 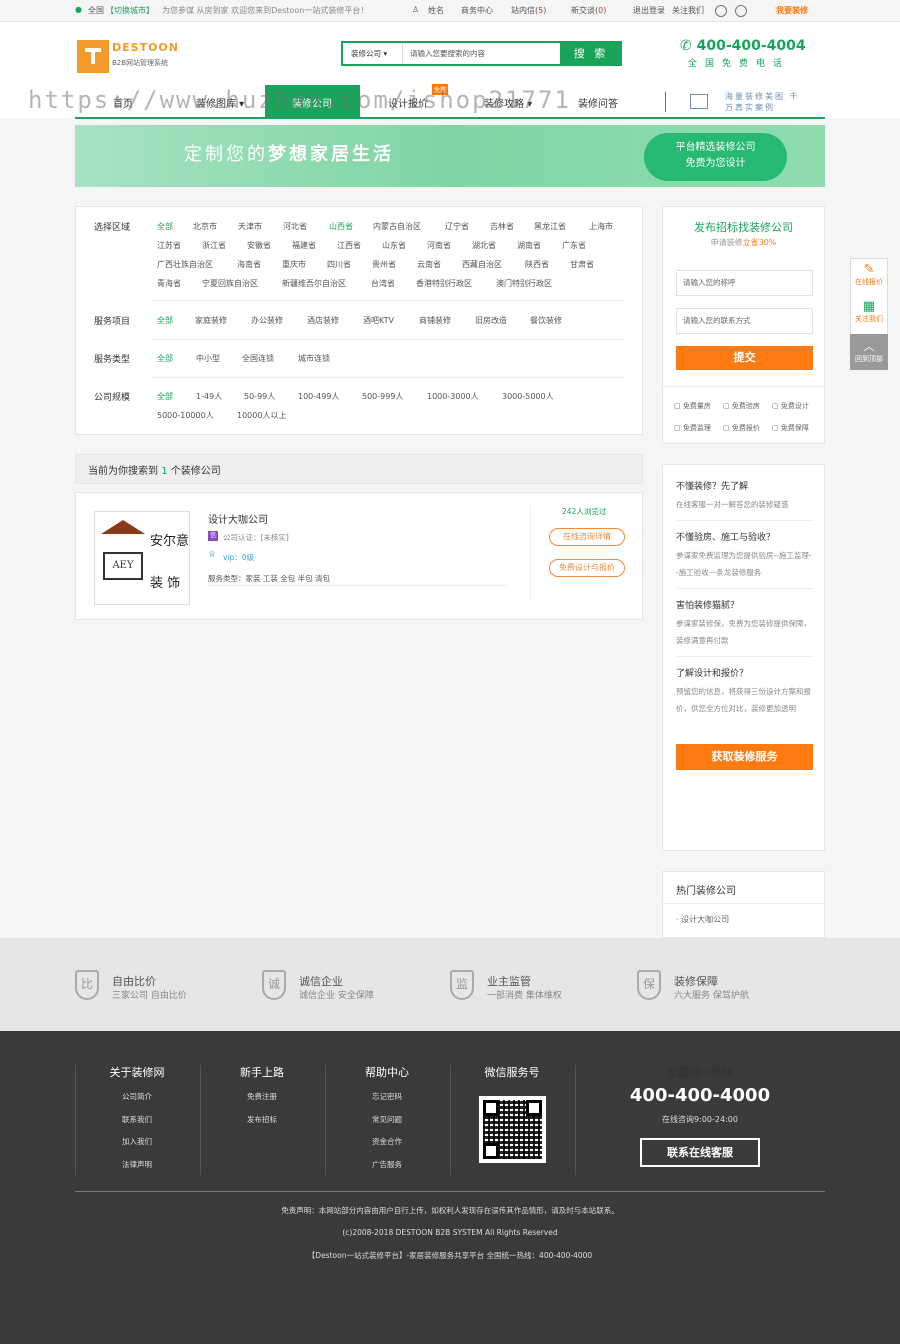 I want to click on region-option: 陕西省, so click(x=537, y=264).